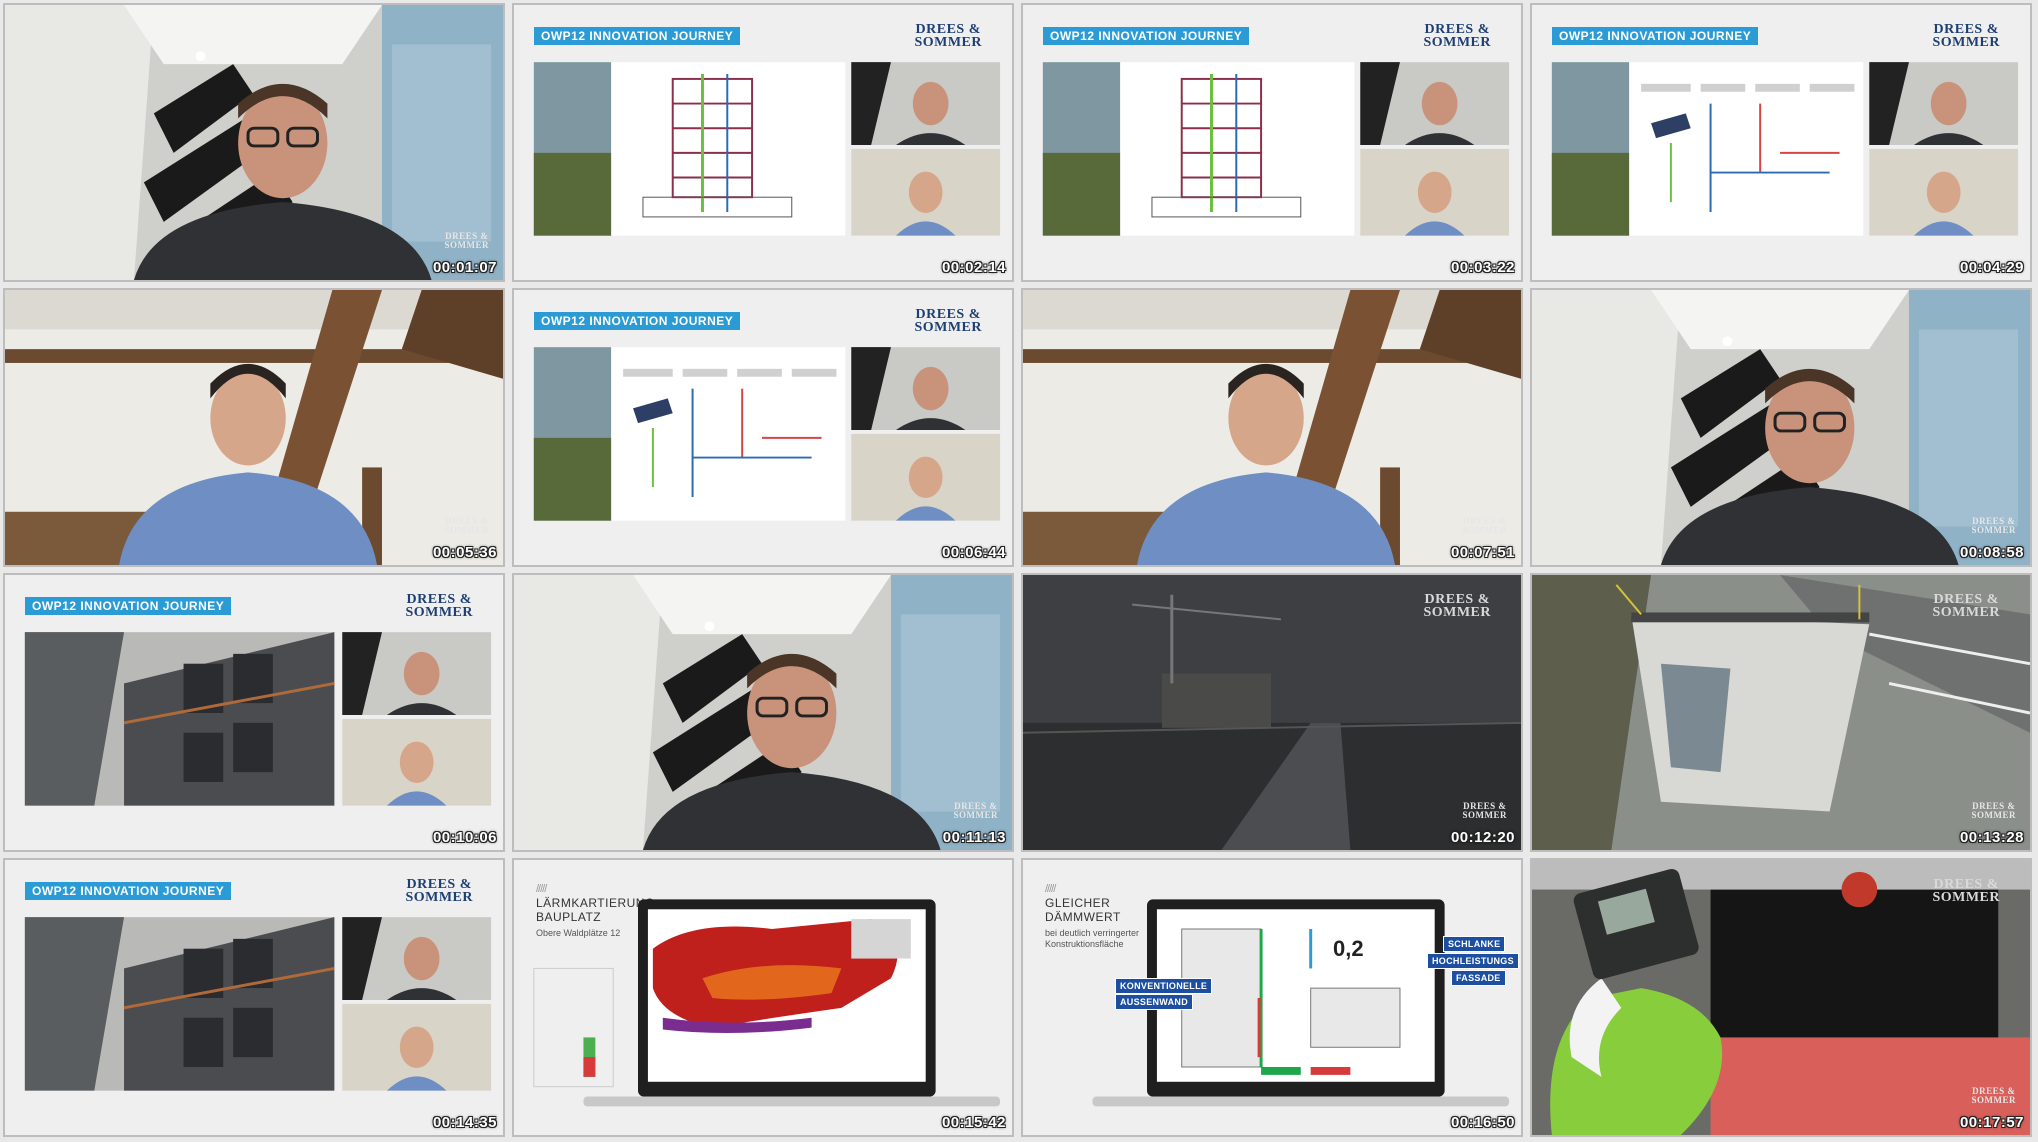 The image size is (2038, 1142). What do you see at coordinates (974, 837) in the screenshot?
I see `thumbnail-timestamp: 00:11:13` at bounding box center [974, 837].